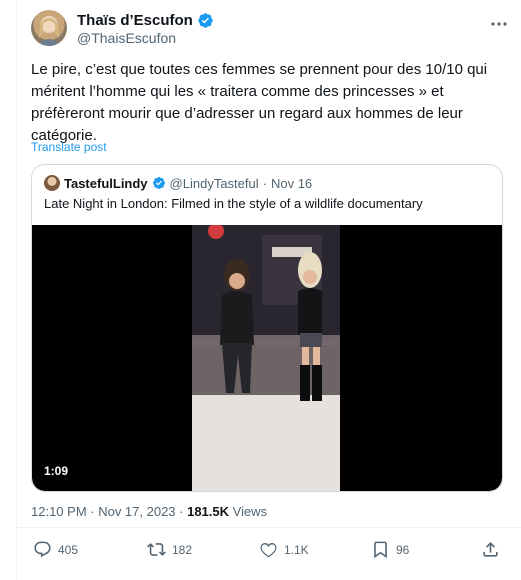 The height and width of the screenshot is (580, 521). I want to click on share-button, so click(490, 549).